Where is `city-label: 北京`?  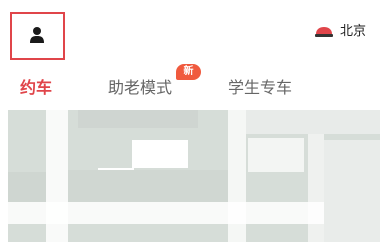
city-label: 北京 is located at coordinates (352, 31).